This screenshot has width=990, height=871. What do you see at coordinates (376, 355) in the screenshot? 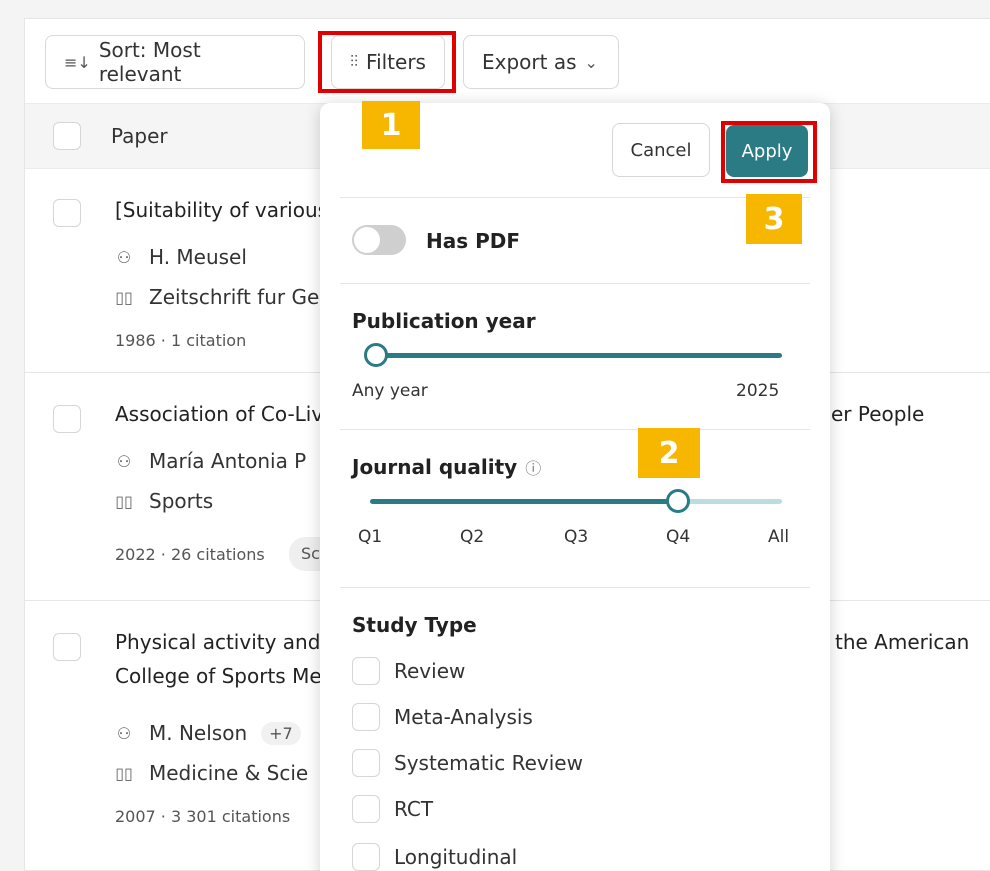
I see `year-slider-handle` at bounding box center [376, 355].